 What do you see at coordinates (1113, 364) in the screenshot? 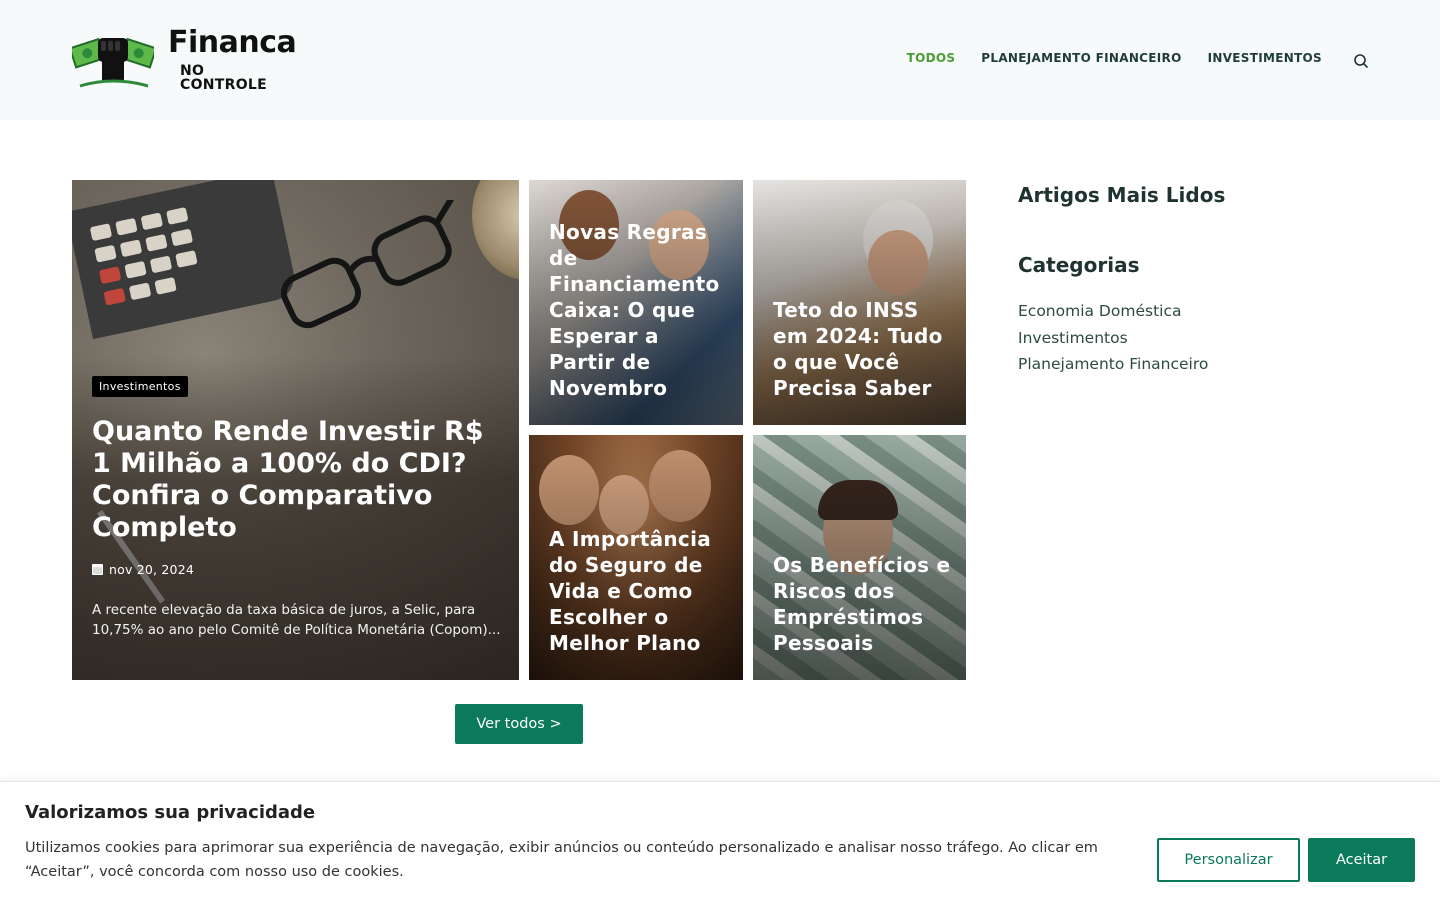
I see `category-link: Planejamento Financeiro` at bounding box center [1113, 364].